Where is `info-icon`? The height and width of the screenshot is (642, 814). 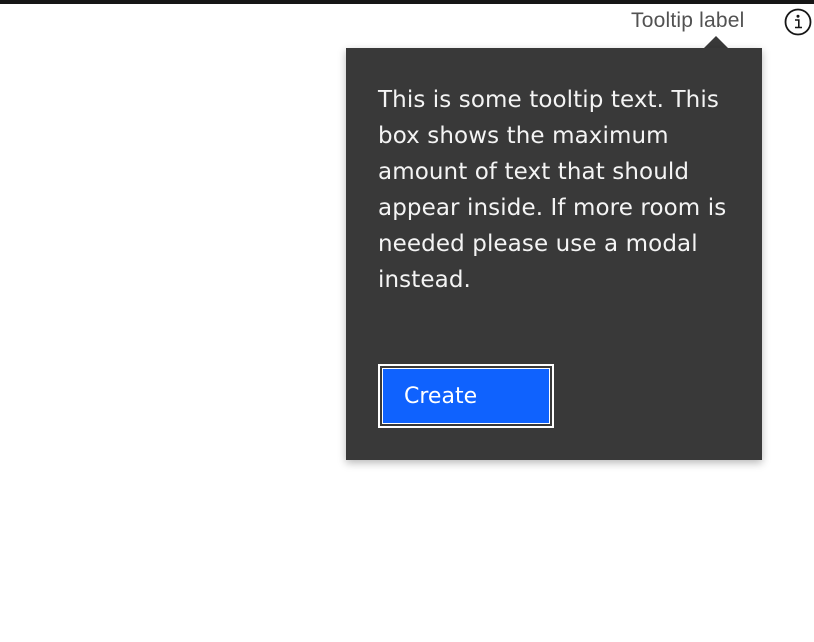
info-icon is located at coordinates (798, 22).